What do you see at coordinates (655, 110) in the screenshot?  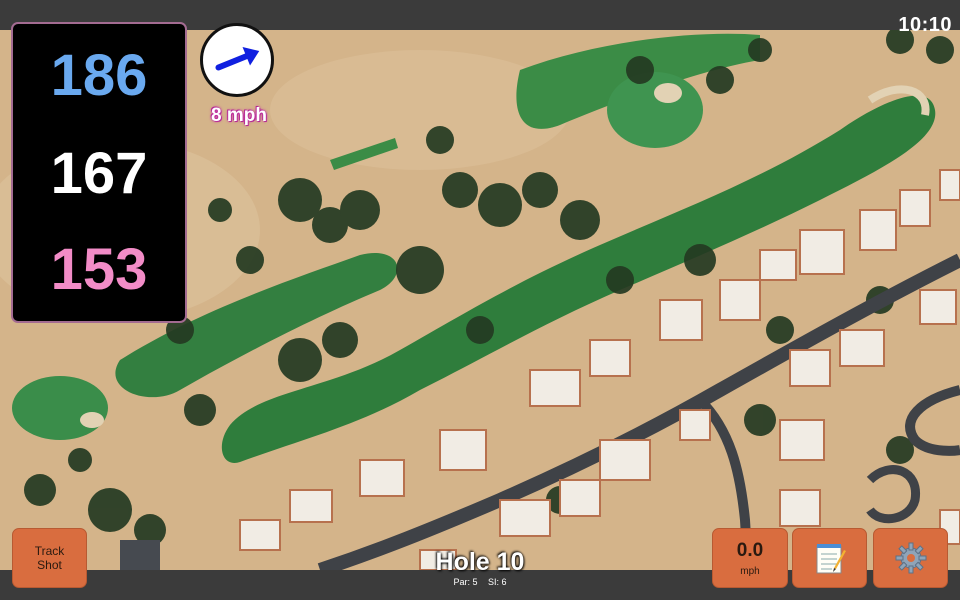 I see `green` at bounding box center [655, 110].